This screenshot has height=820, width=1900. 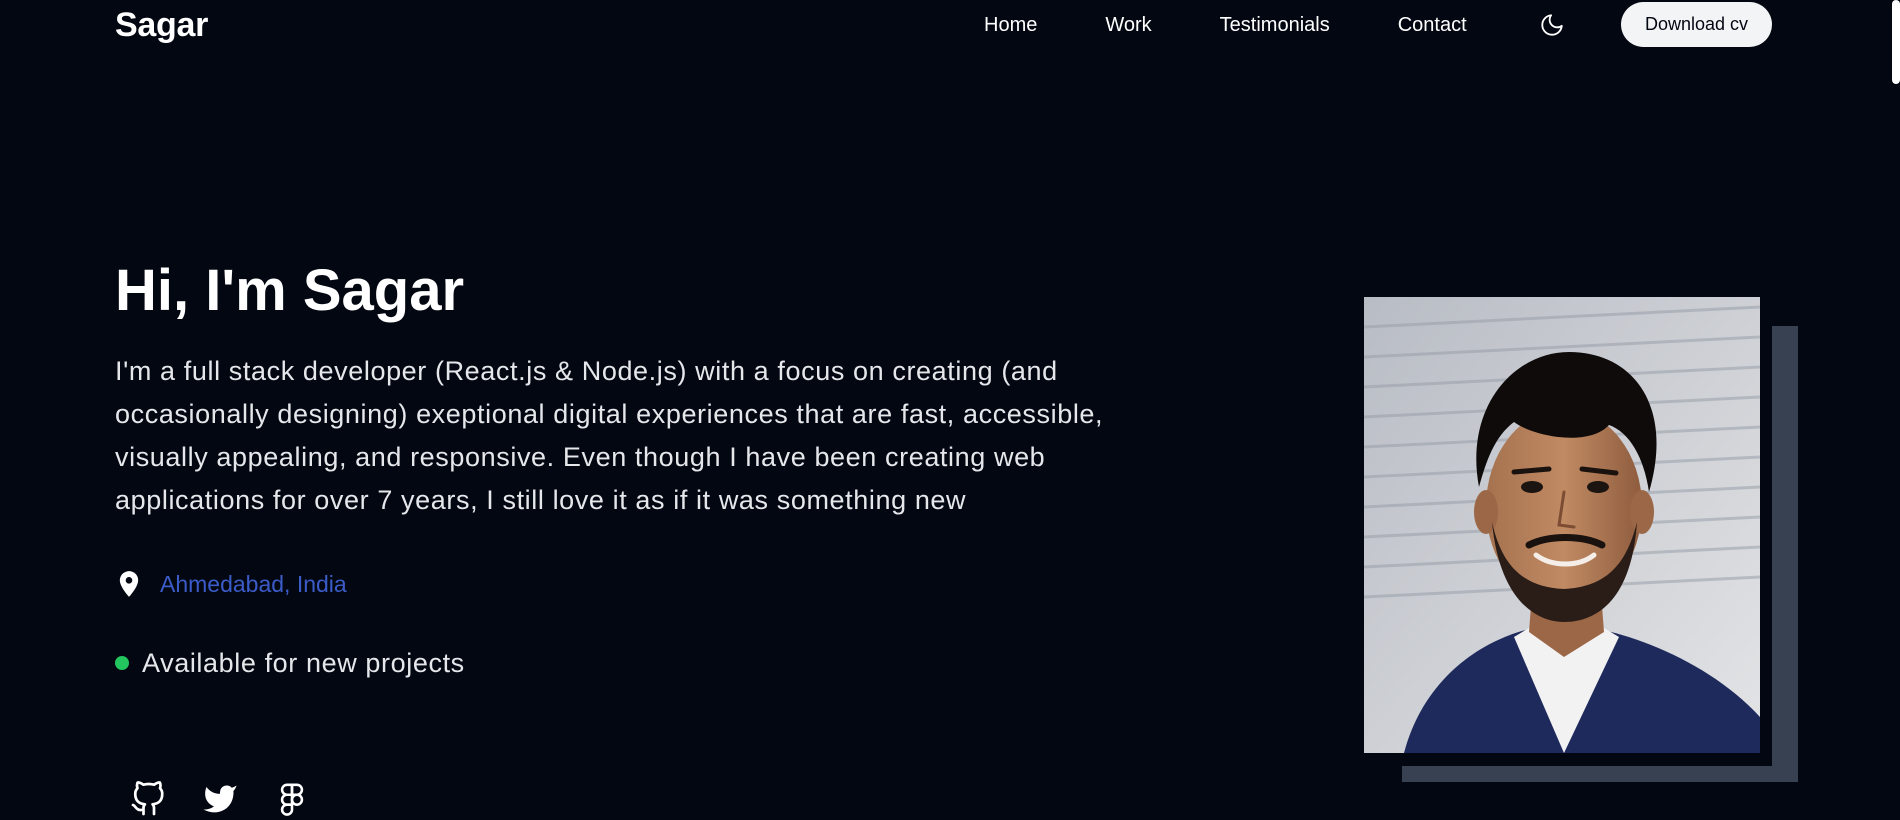 I want to click on profile-photo, so click(x=1562, y=525).